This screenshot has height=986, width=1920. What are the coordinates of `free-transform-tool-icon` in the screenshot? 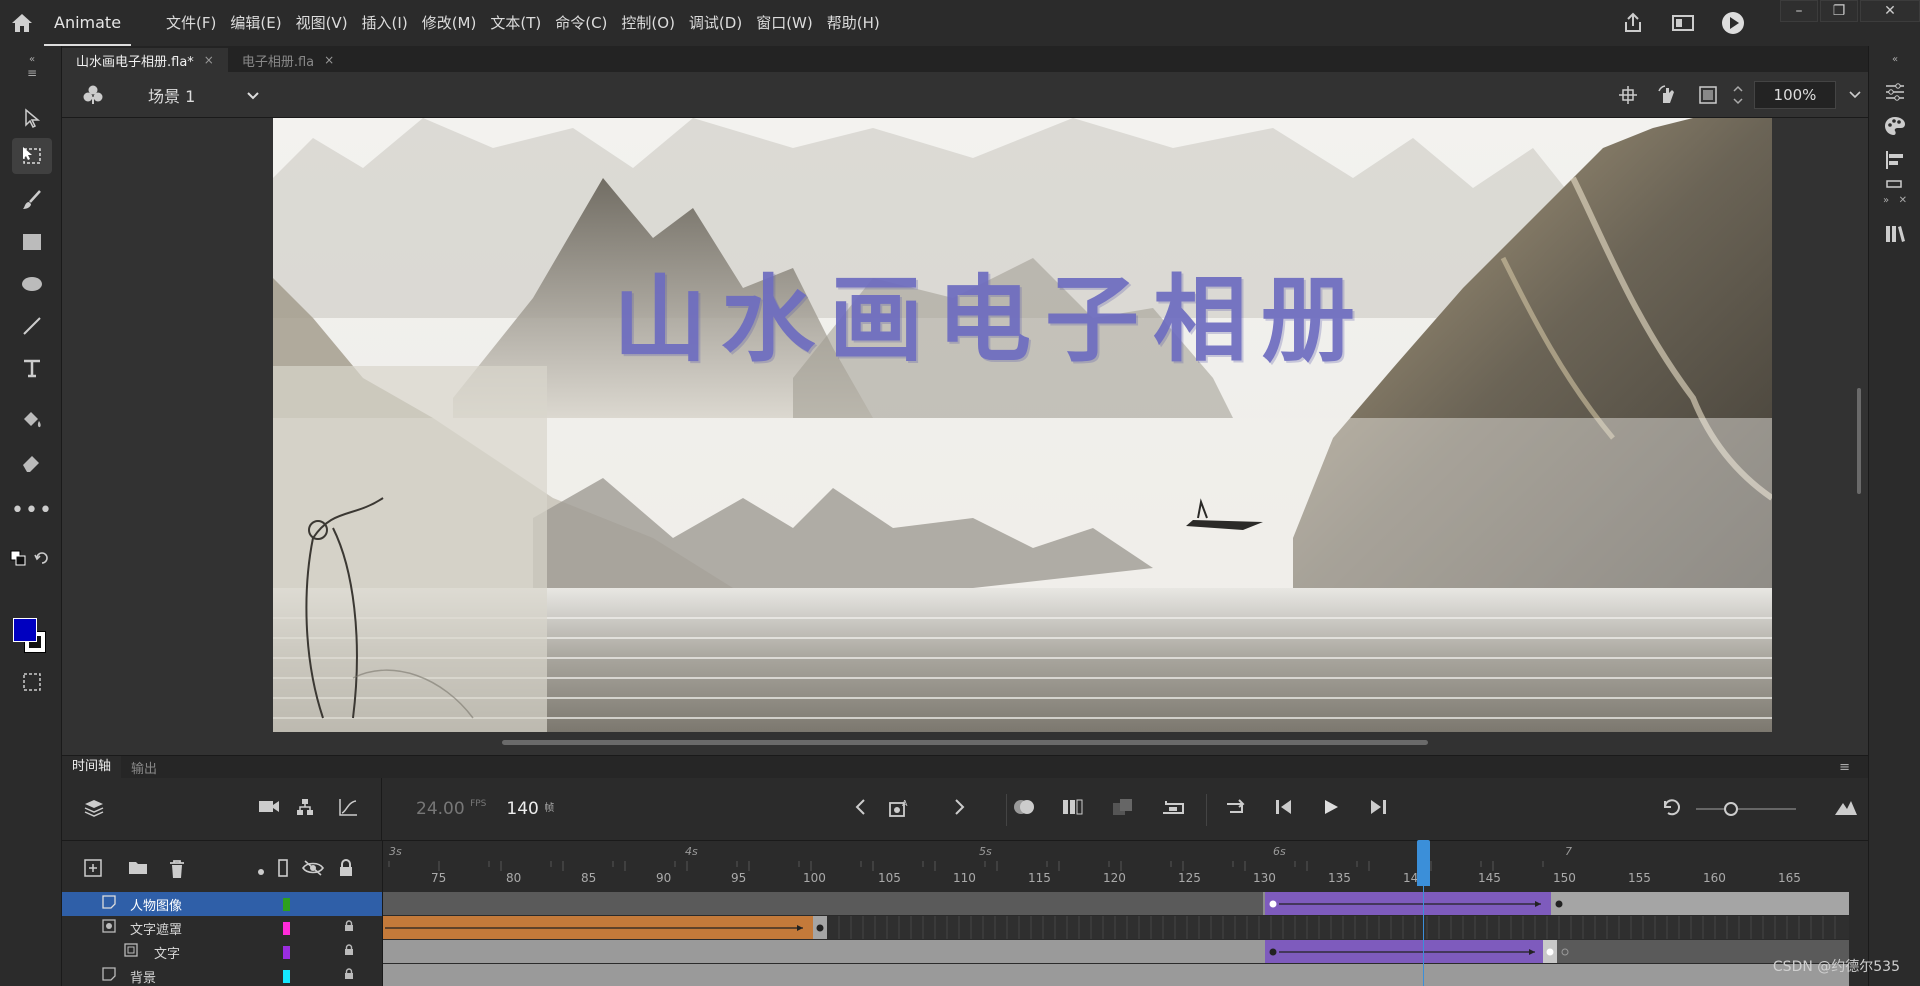 It's located at (32, 156).